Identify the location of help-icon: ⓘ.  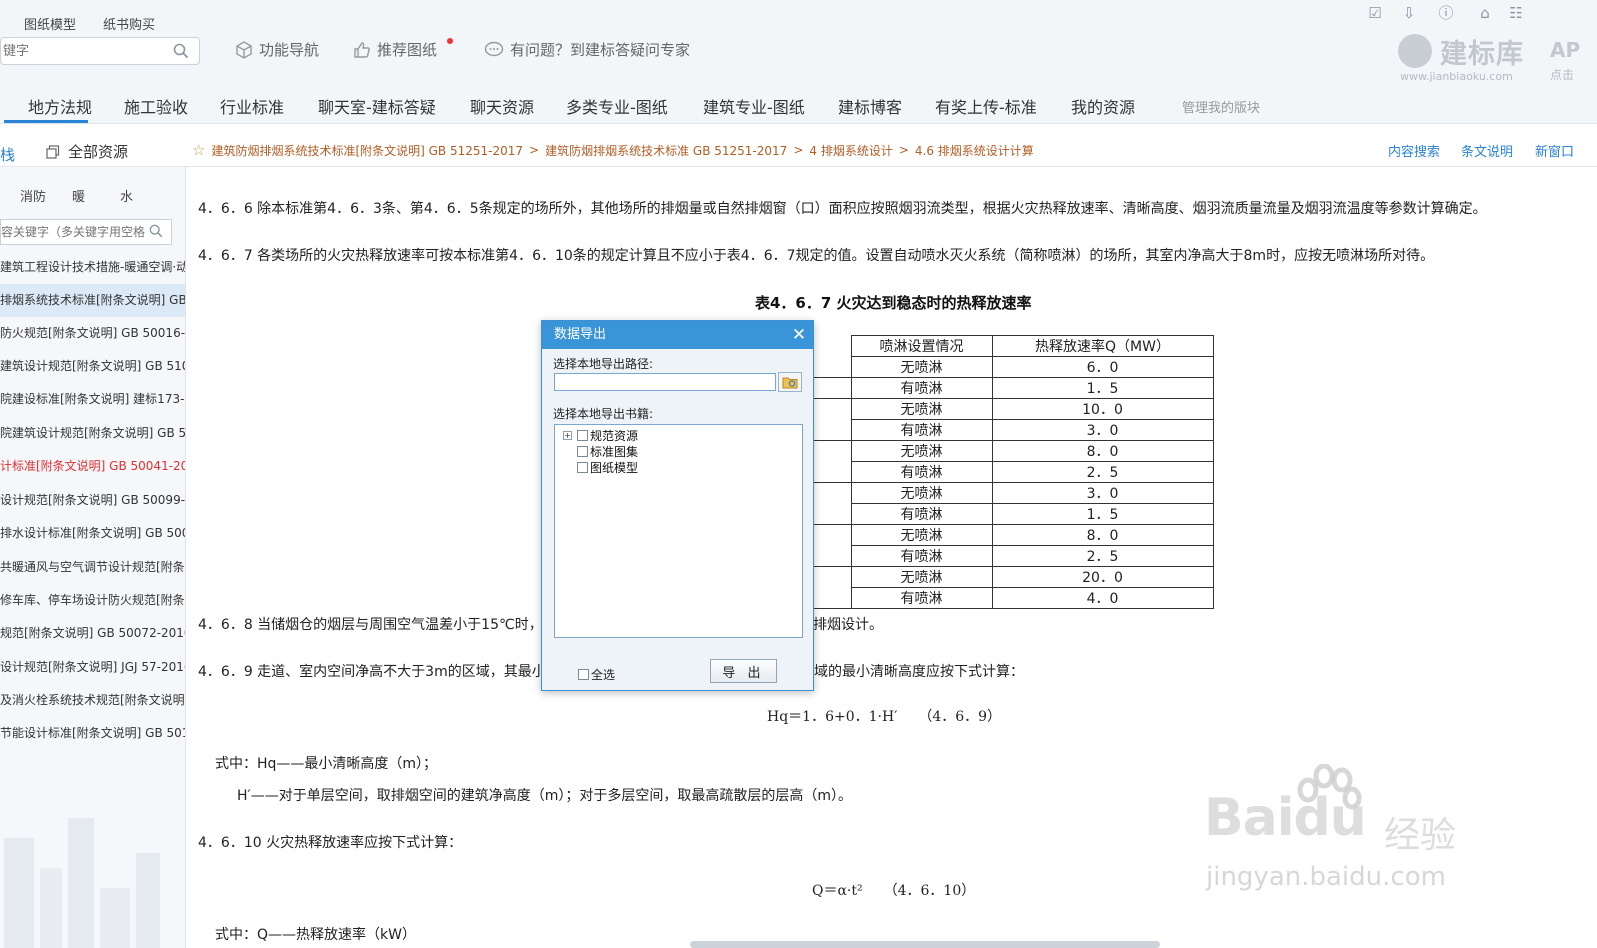
(1446, 13).